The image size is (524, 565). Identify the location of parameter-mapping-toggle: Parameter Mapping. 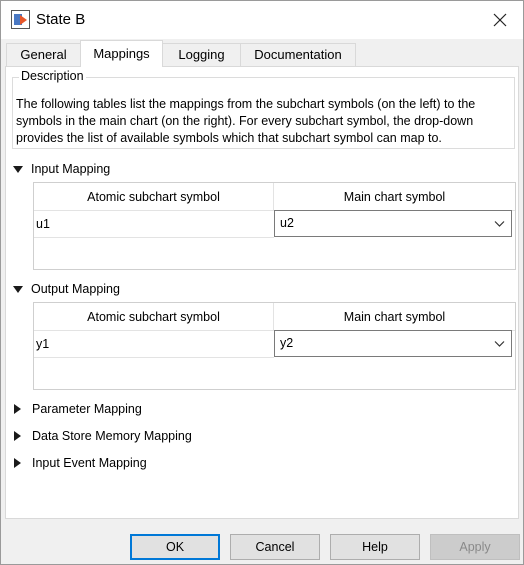
(77, 409).